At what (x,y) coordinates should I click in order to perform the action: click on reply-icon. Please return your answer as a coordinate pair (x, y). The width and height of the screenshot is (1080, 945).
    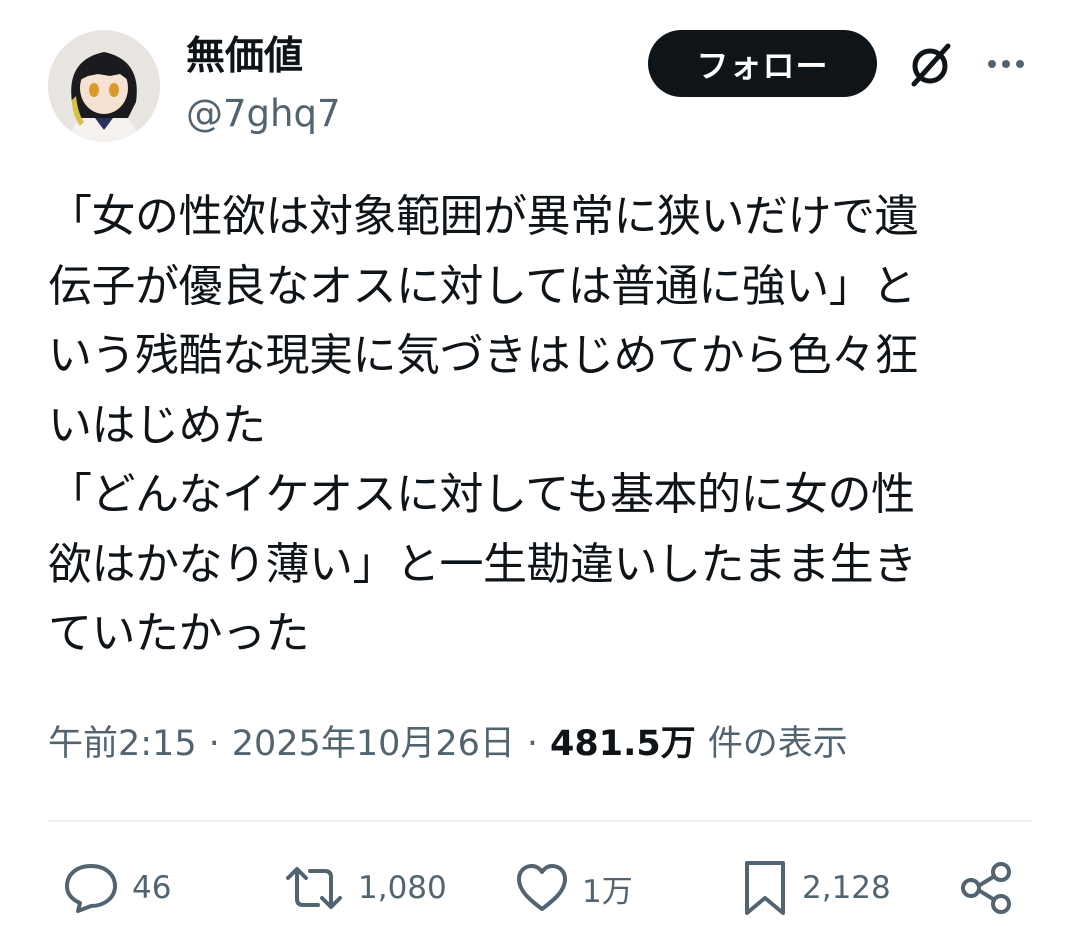
    Looking at the image, I should click on (91, 888).